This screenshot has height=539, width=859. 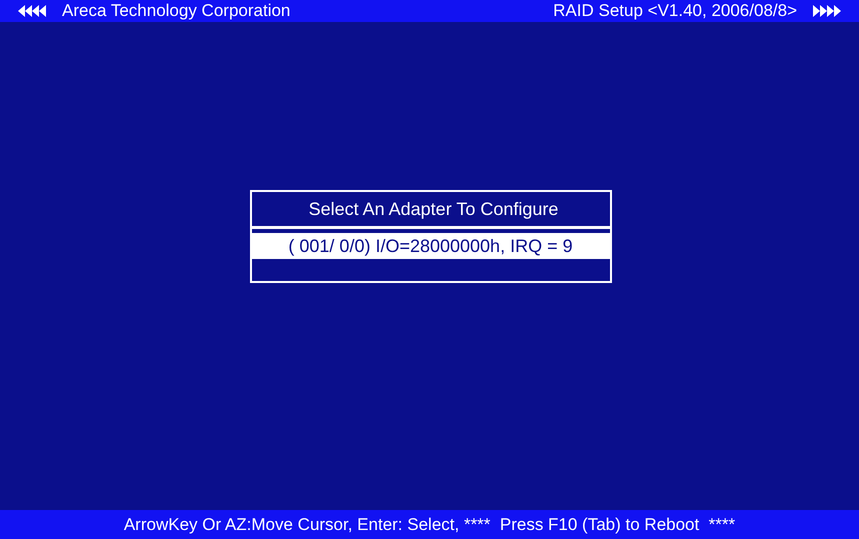 I want to click on company-name: Areca Technology Corporation, so click(x=177, y=11).